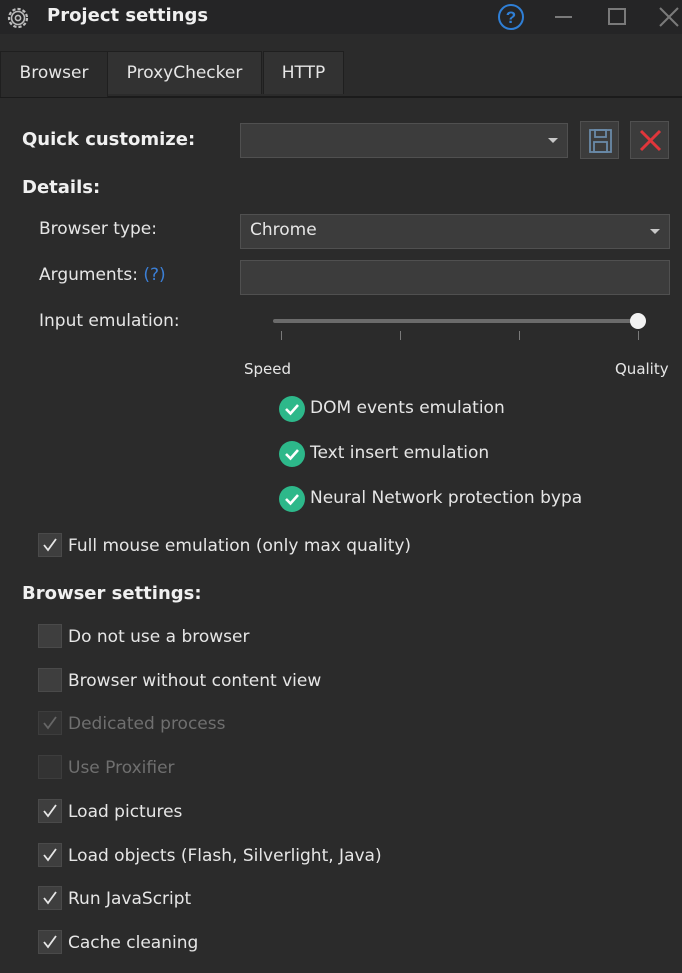  I want to click on arguments-label-text: Arguments:, so click(88, 275).